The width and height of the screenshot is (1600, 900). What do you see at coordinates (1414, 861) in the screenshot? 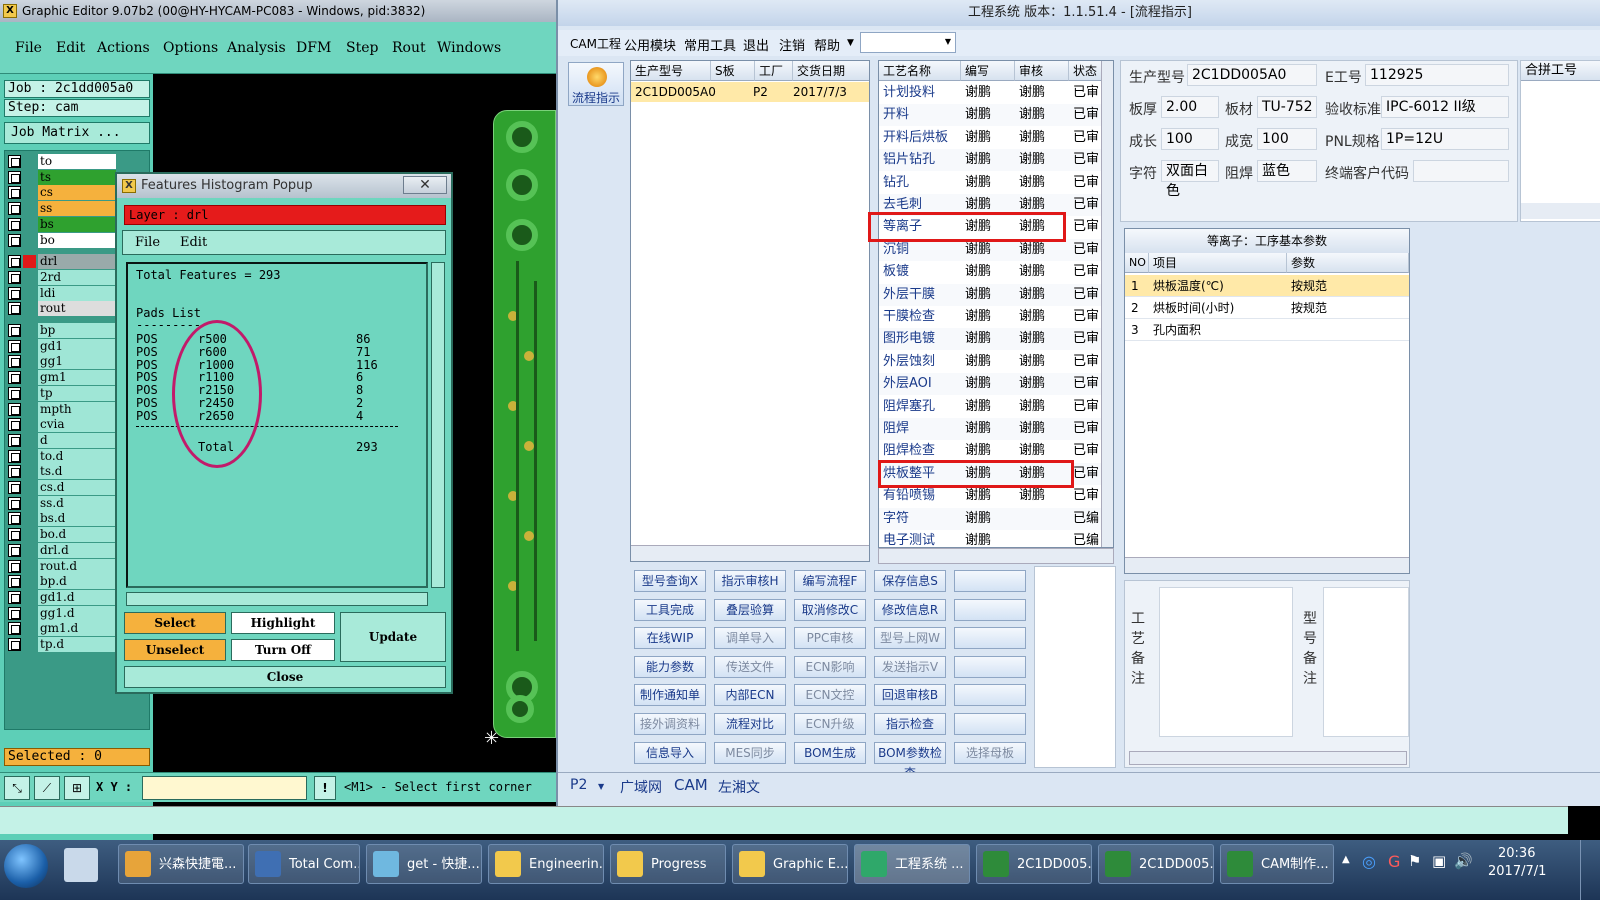
I see `tray-flag-icon: ⚑` at bounding box center [1414, 861].